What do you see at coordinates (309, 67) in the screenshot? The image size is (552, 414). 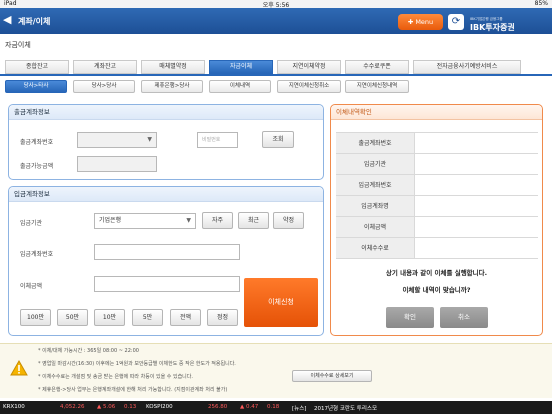 I see `tab-delayed-transfer: 지연이체약정` at bounding box center [309, 67].